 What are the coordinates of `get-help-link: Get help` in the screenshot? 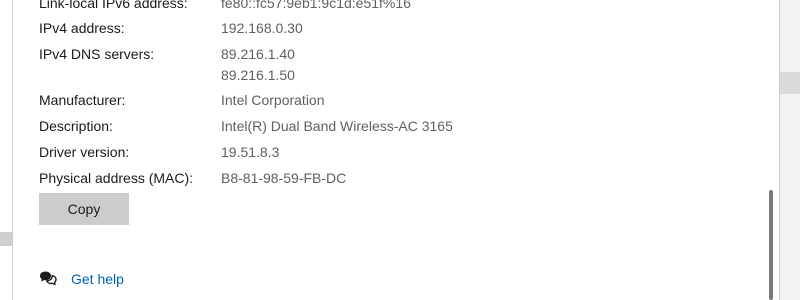 It's located at (97, 279).